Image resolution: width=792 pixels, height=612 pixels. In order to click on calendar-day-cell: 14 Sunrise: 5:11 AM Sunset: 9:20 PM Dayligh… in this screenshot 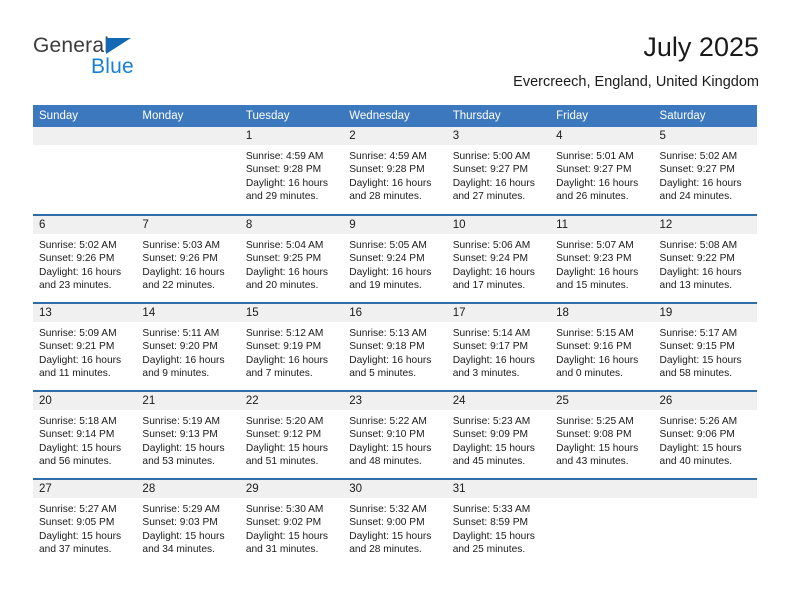, I will do `click(188, 346)`.